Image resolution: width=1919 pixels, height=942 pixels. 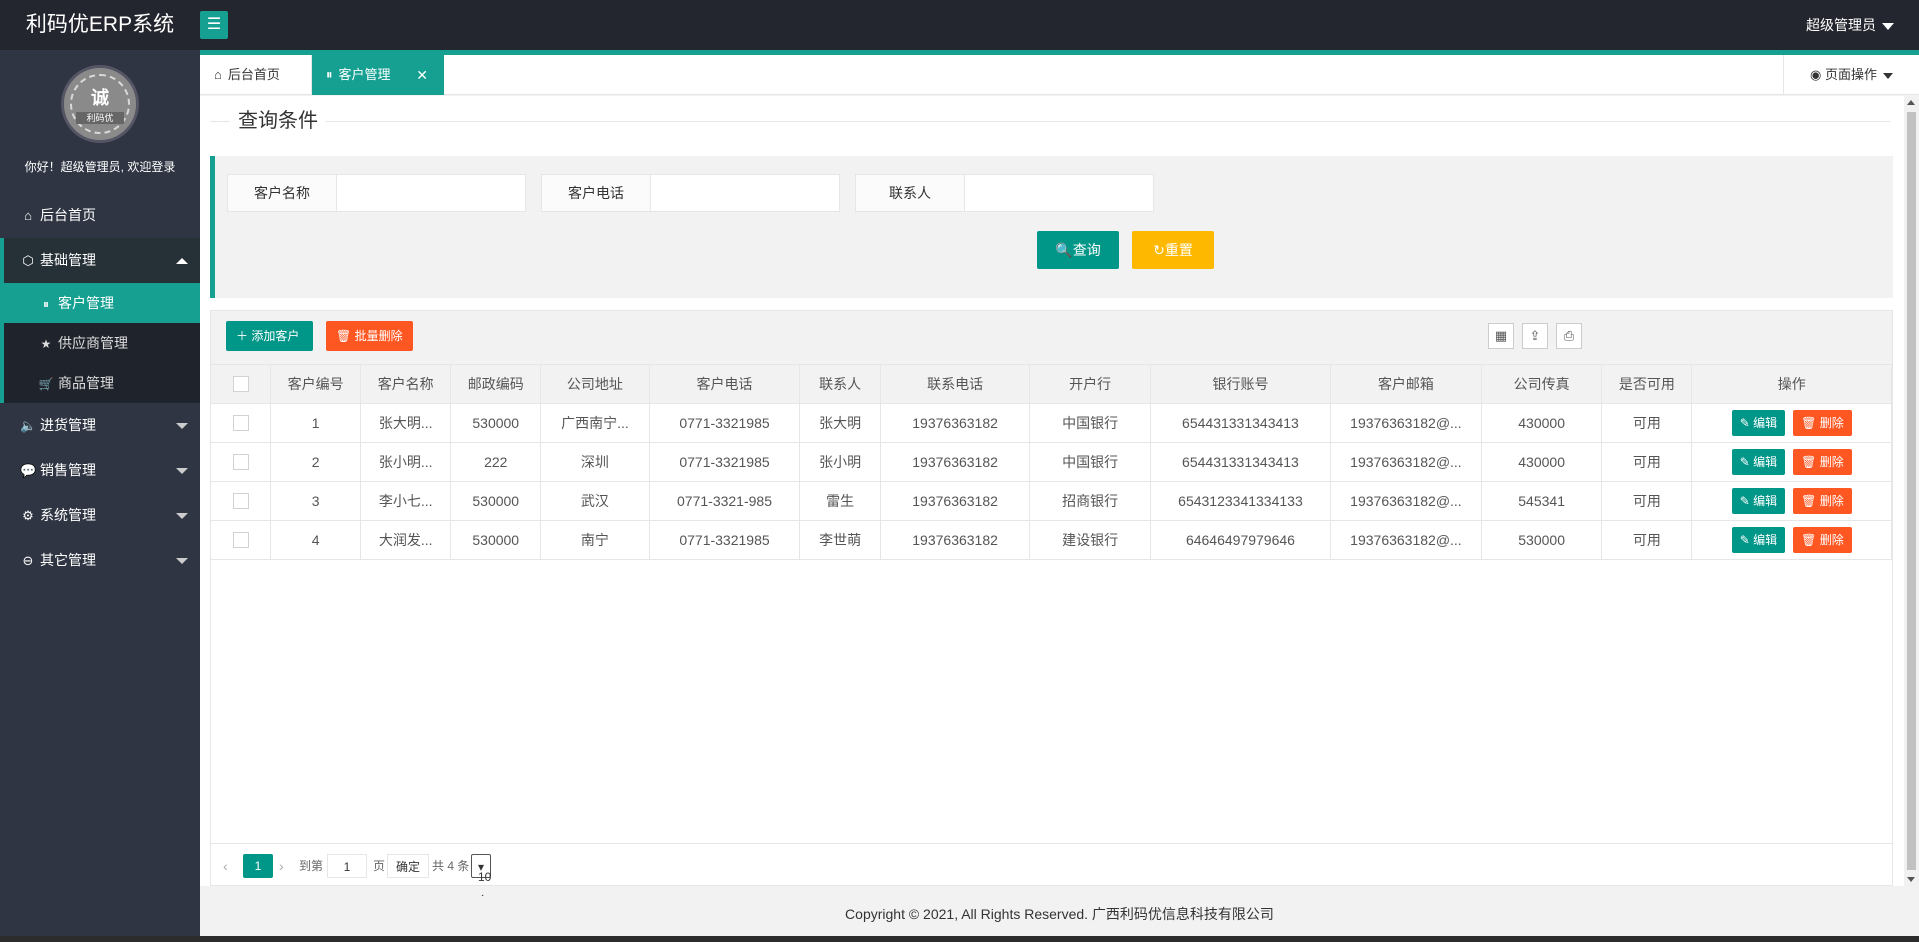 What do you see at coordinates (100, 470) in the screenshot?
I see `sidebar-item-sales: 💬 销售管理` at bounding box center [100, 470].